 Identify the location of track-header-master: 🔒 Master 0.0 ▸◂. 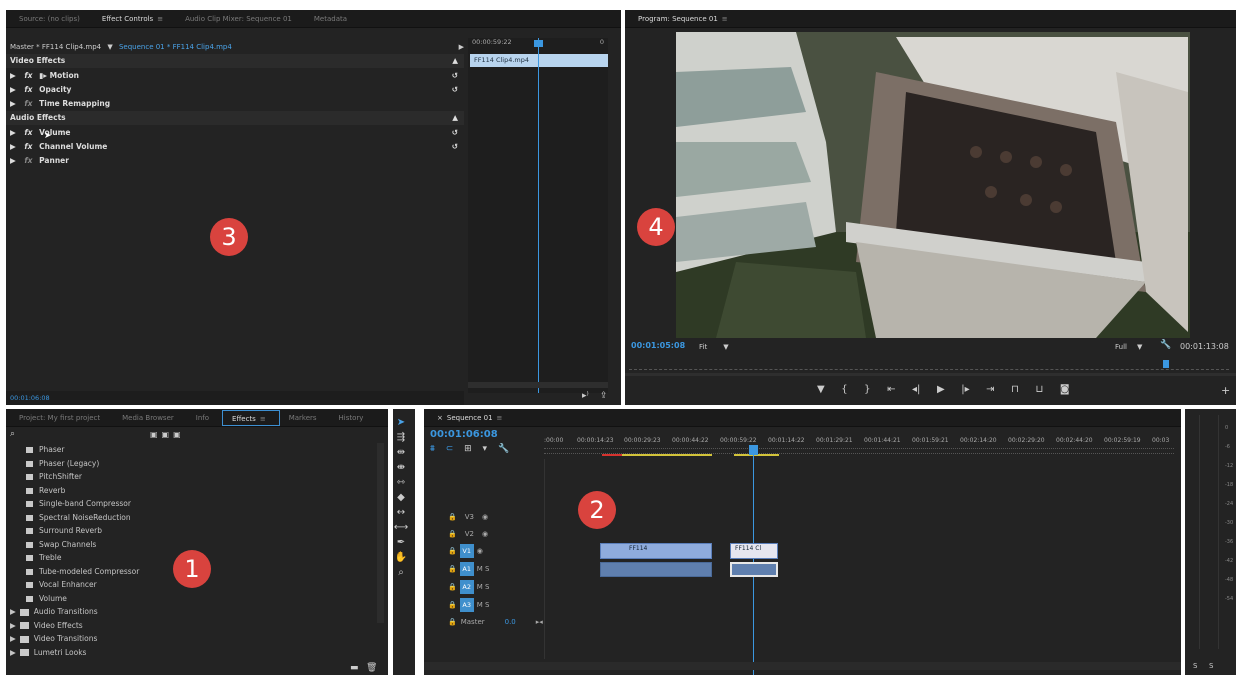
(483, 622).